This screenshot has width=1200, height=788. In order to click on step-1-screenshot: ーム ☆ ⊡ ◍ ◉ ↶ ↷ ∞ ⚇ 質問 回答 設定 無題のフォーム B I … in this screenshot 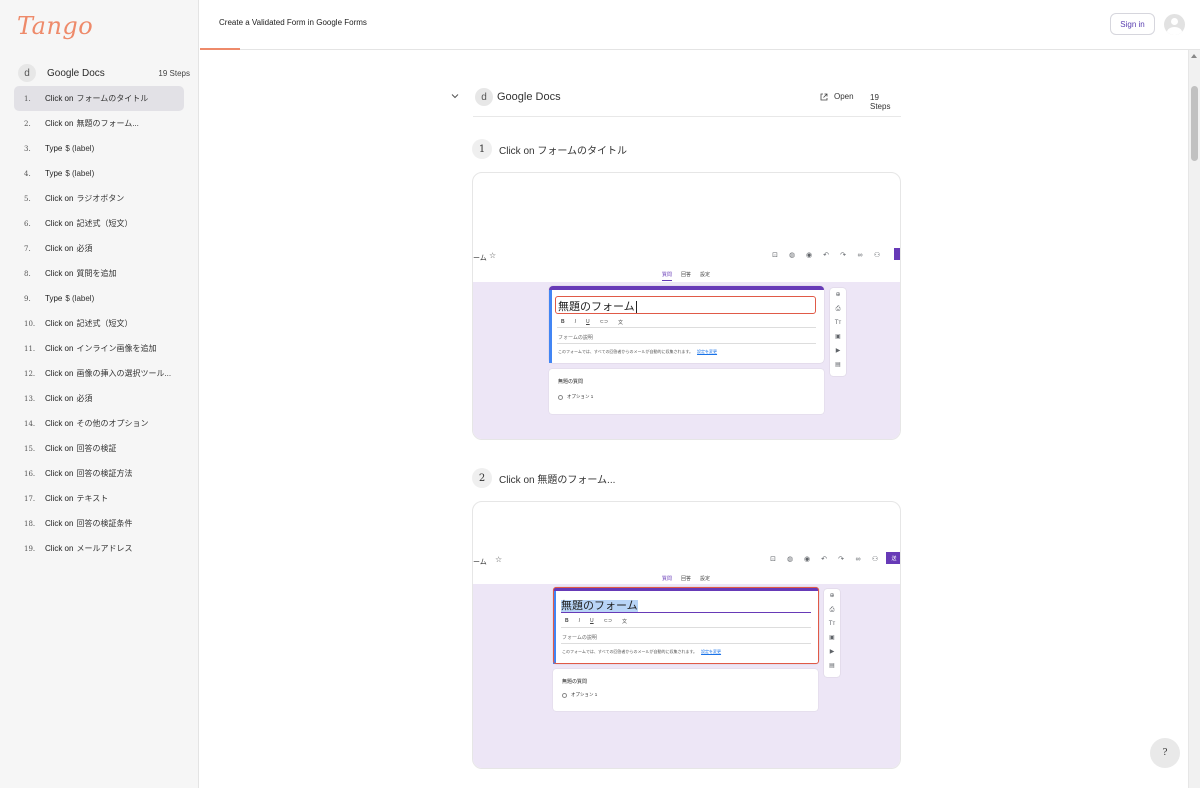, I will do `click(686, 306)`.